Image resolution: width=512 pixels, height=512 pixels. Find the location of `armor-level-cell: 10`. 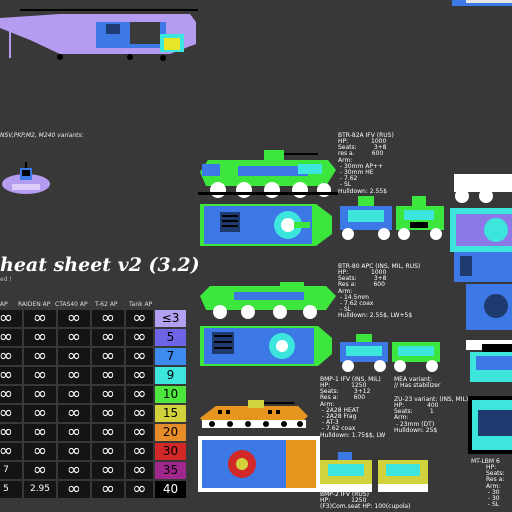

armor-level-cell: 10 is located at coordinates (170, 394).